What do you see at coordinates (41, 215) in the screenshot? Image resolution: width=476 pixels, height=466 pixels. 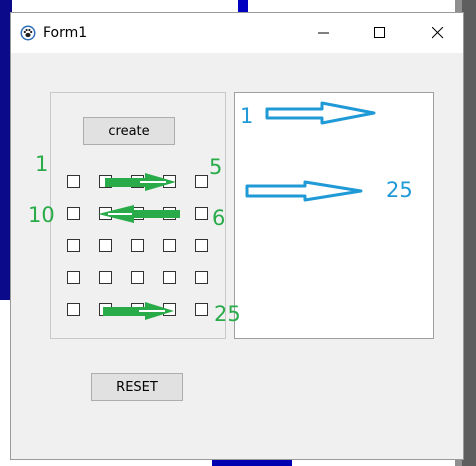 I see `annotation-label-10: 10` at bounding box center [41, 215].